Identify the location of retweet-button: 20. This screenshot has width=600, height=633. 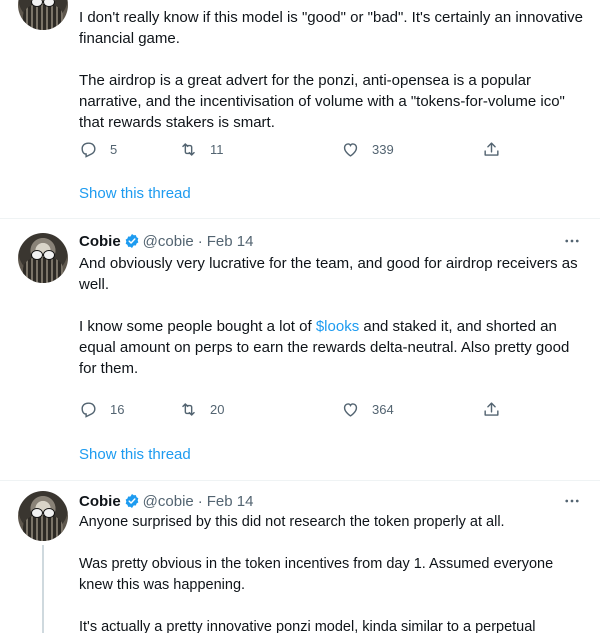
(201, 409).